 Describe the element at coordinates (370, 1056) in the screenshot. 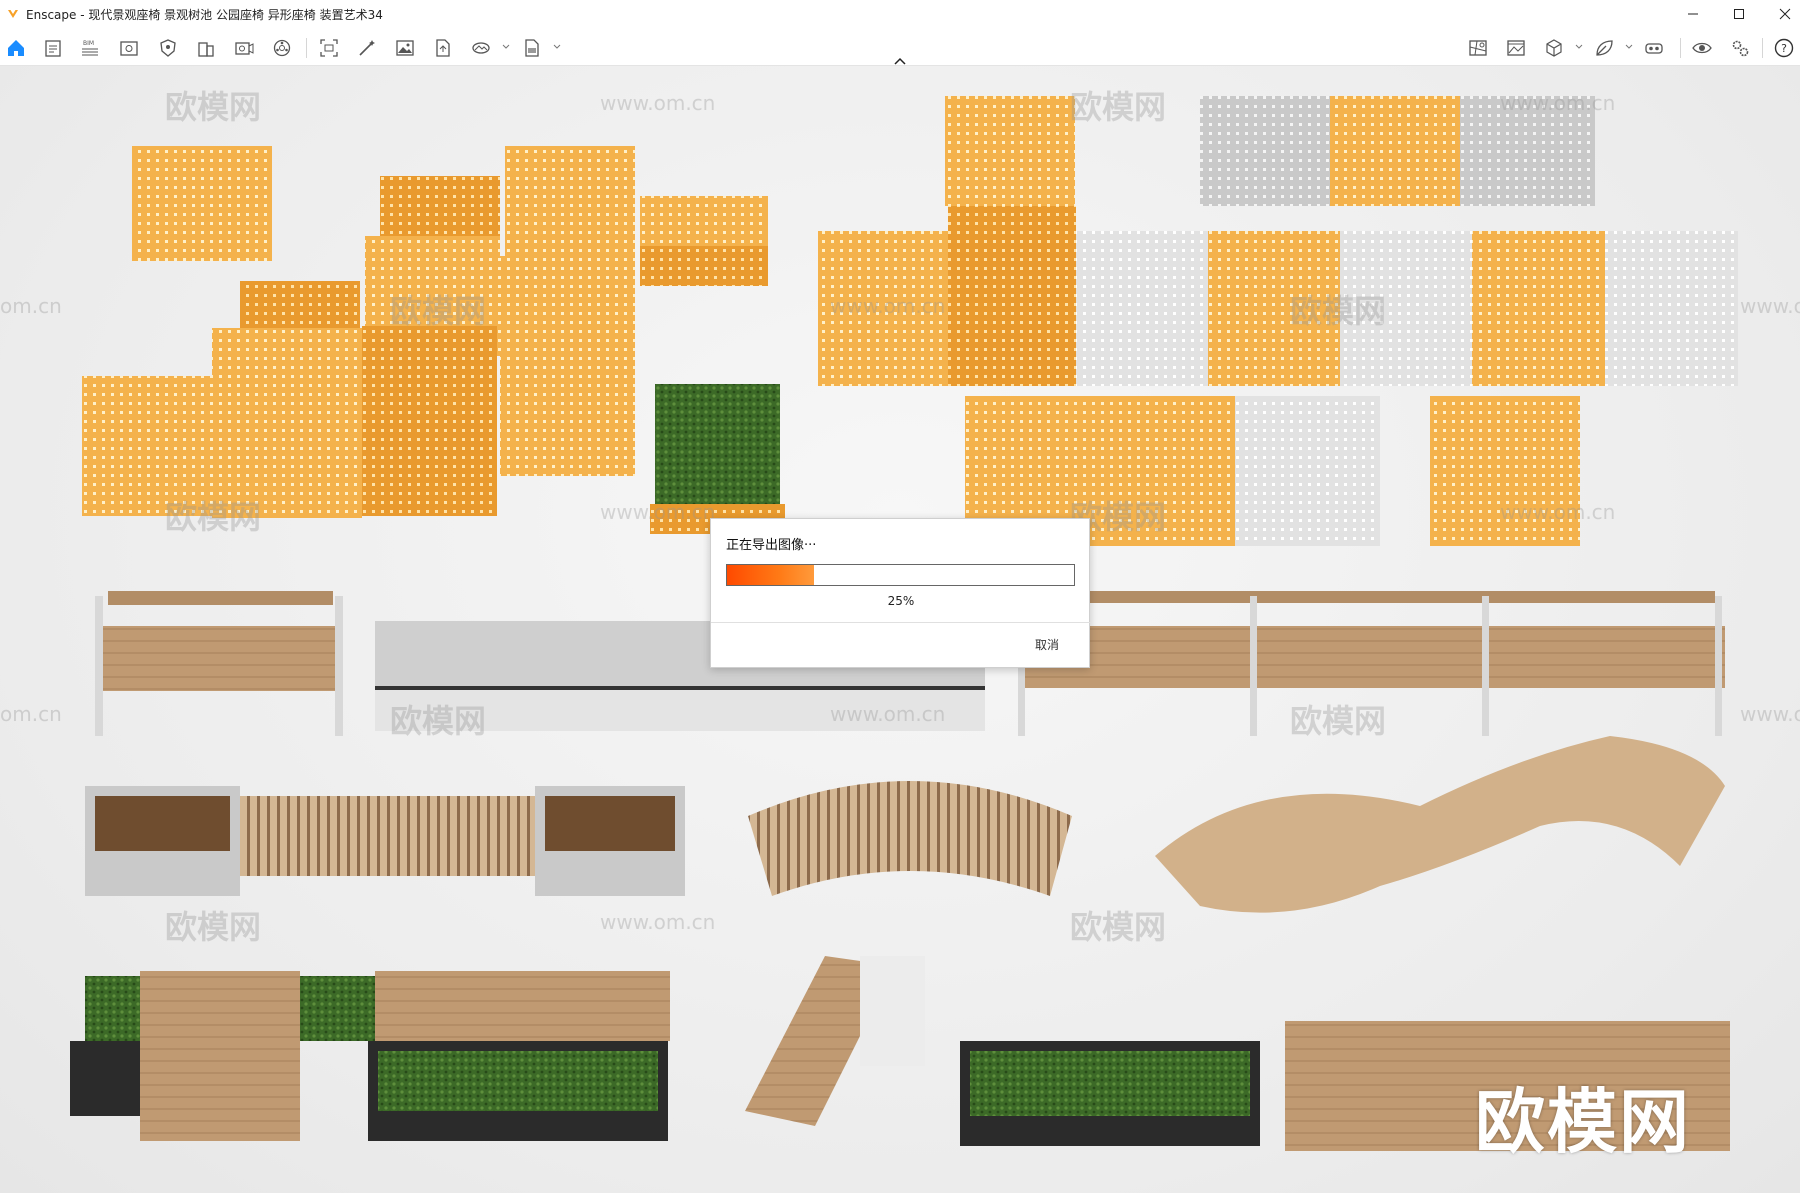

I see `green-planter-bench` at that location.